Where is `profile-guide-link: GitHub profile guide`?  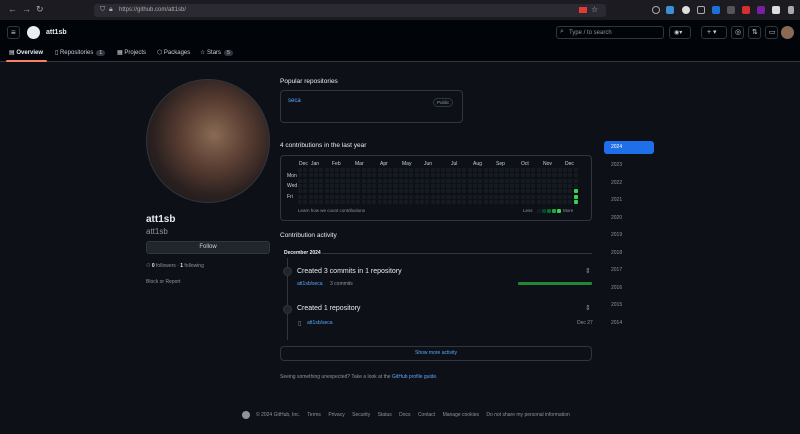 profile-guide-link: GitHub profile guide is located at coordinates (414, 377).